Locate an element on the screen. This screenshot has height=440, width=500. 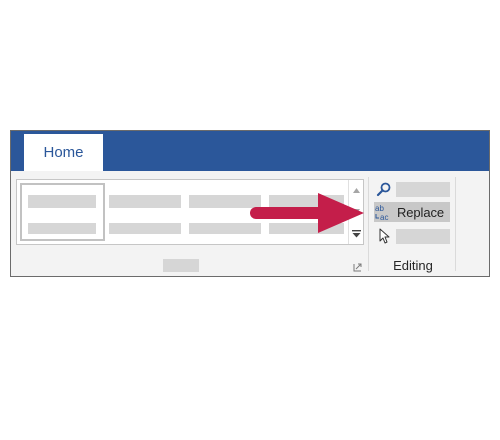
tab-home-label: Home is located at coordinates (63, 152).